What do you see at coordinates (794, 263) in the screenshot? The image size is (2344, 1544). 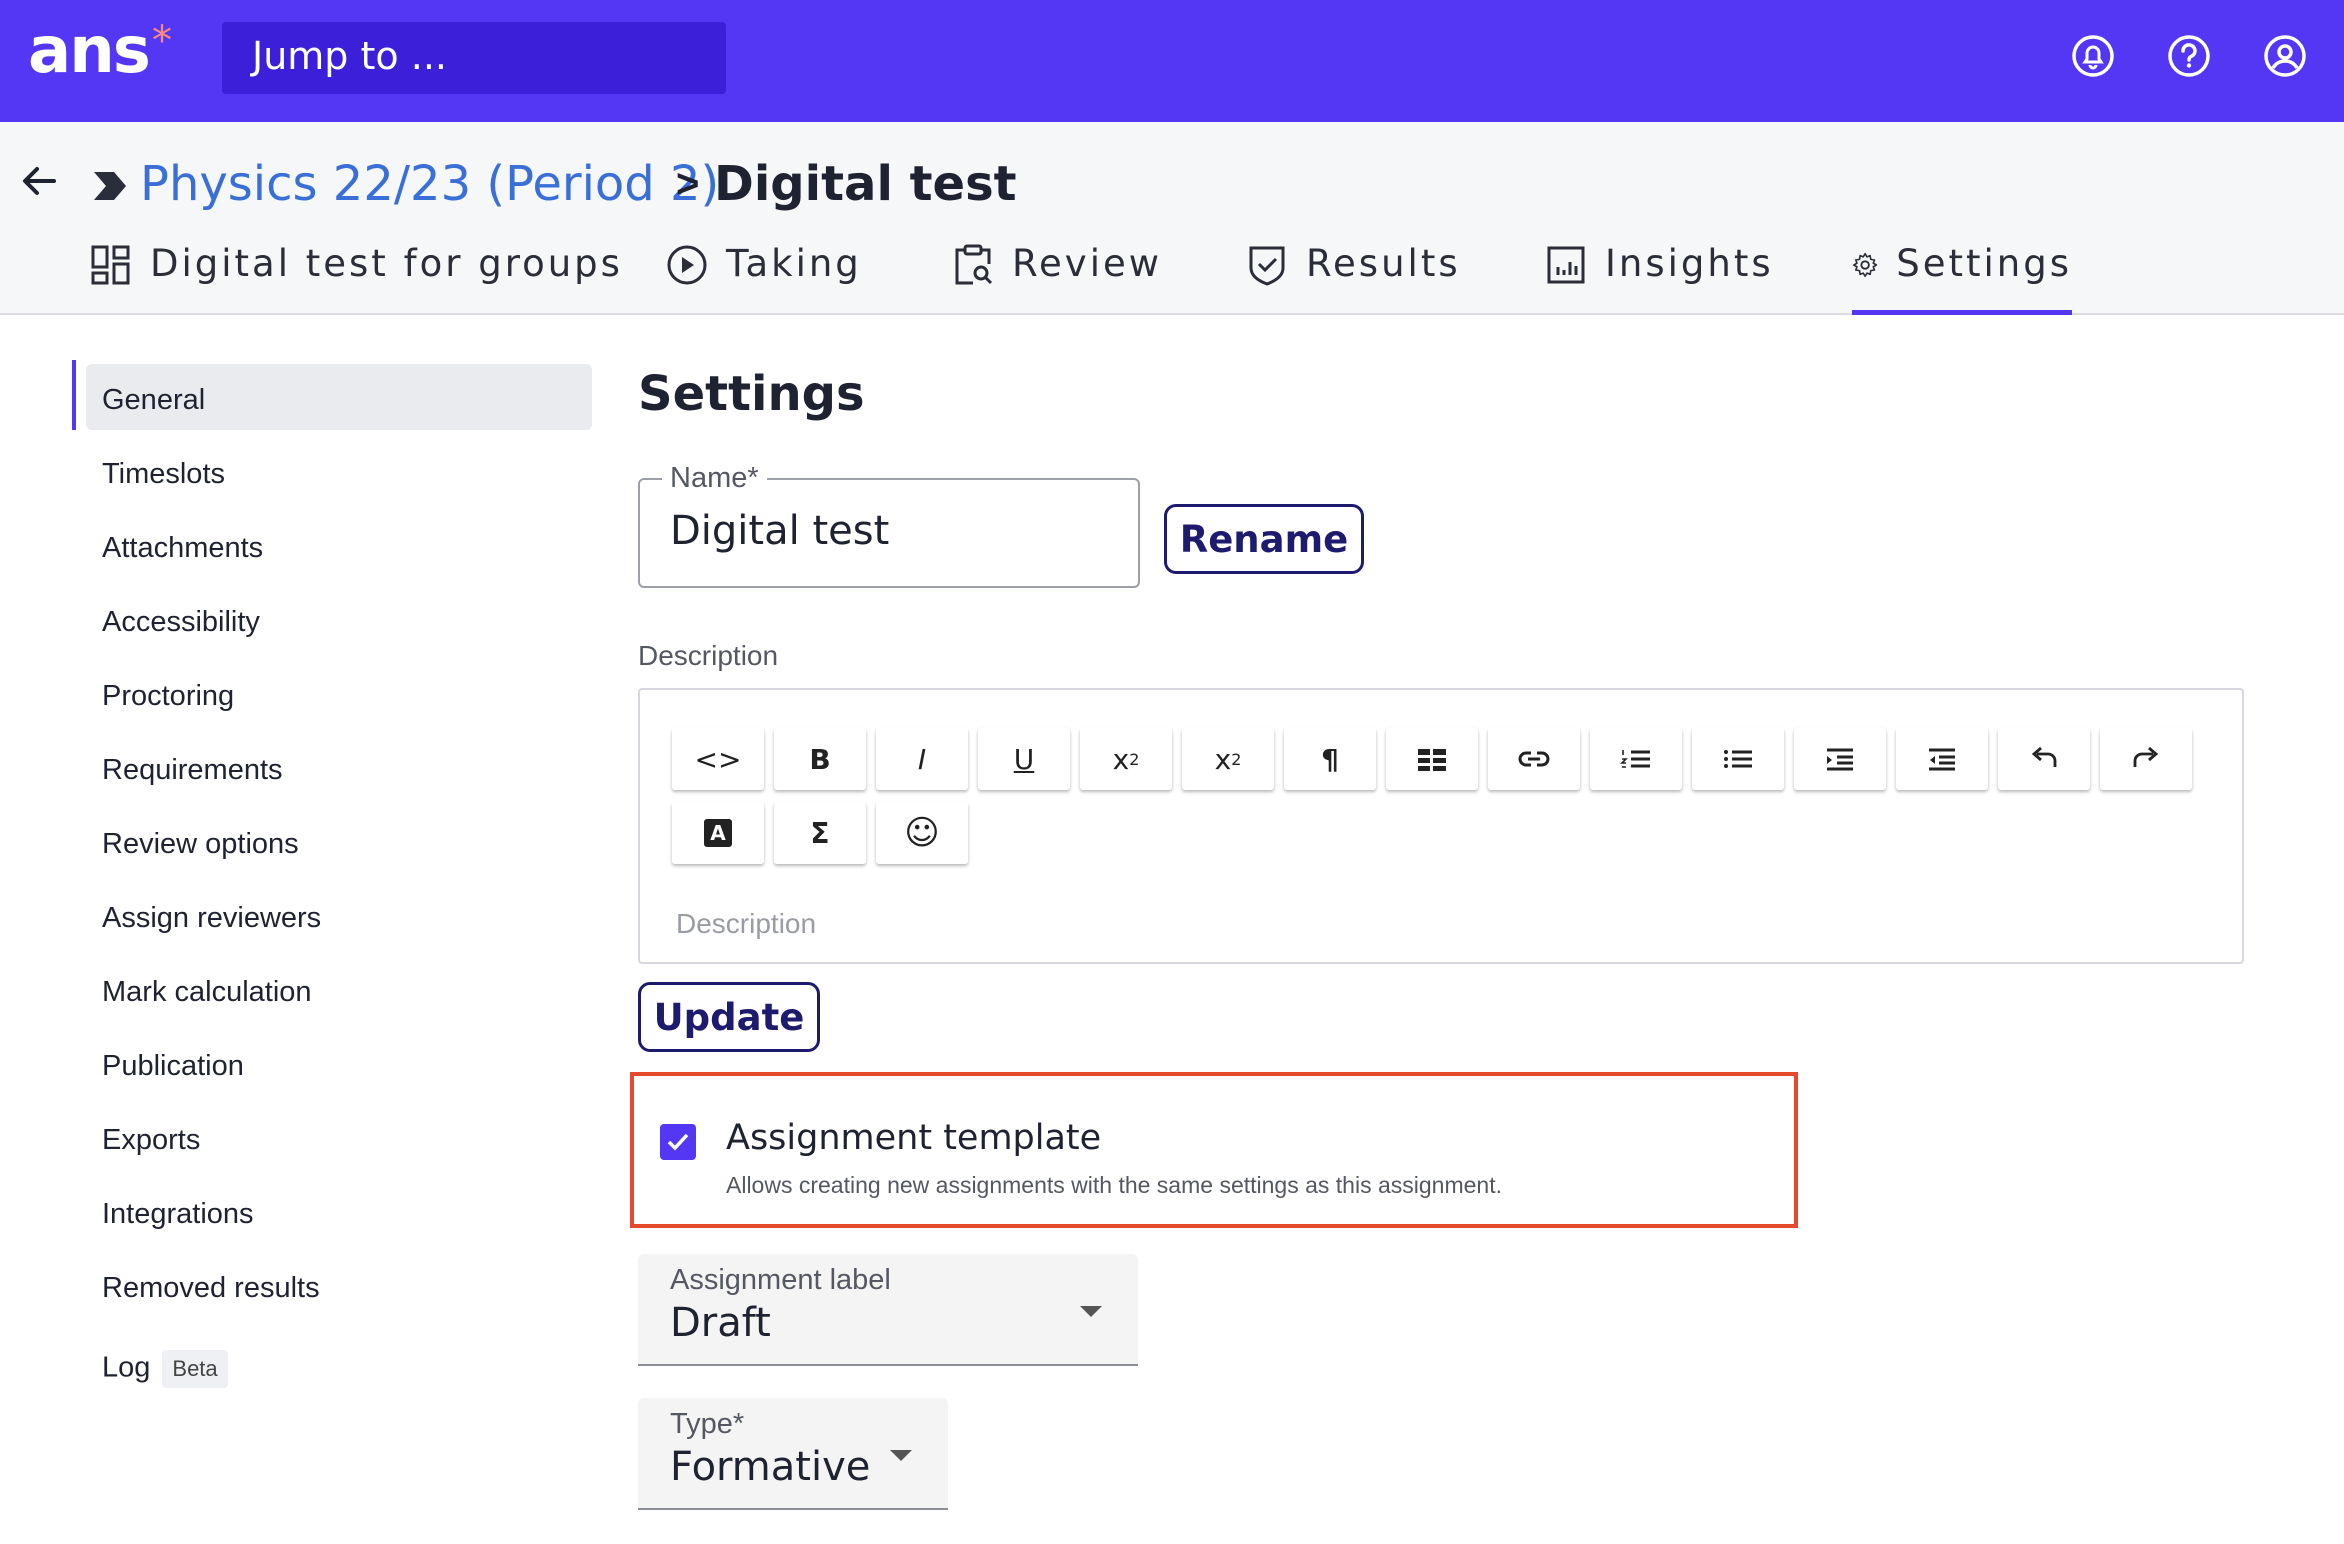 I see `tab-label: Taking` at bounding box center [794, 263].